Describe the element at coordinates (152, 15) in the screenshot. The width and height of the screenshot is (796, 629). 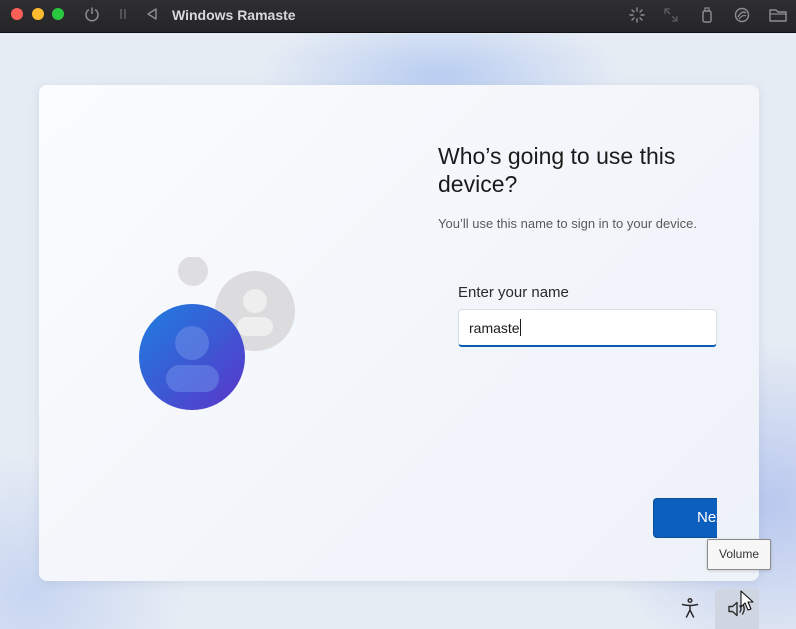
I see `back-icon` at that location.